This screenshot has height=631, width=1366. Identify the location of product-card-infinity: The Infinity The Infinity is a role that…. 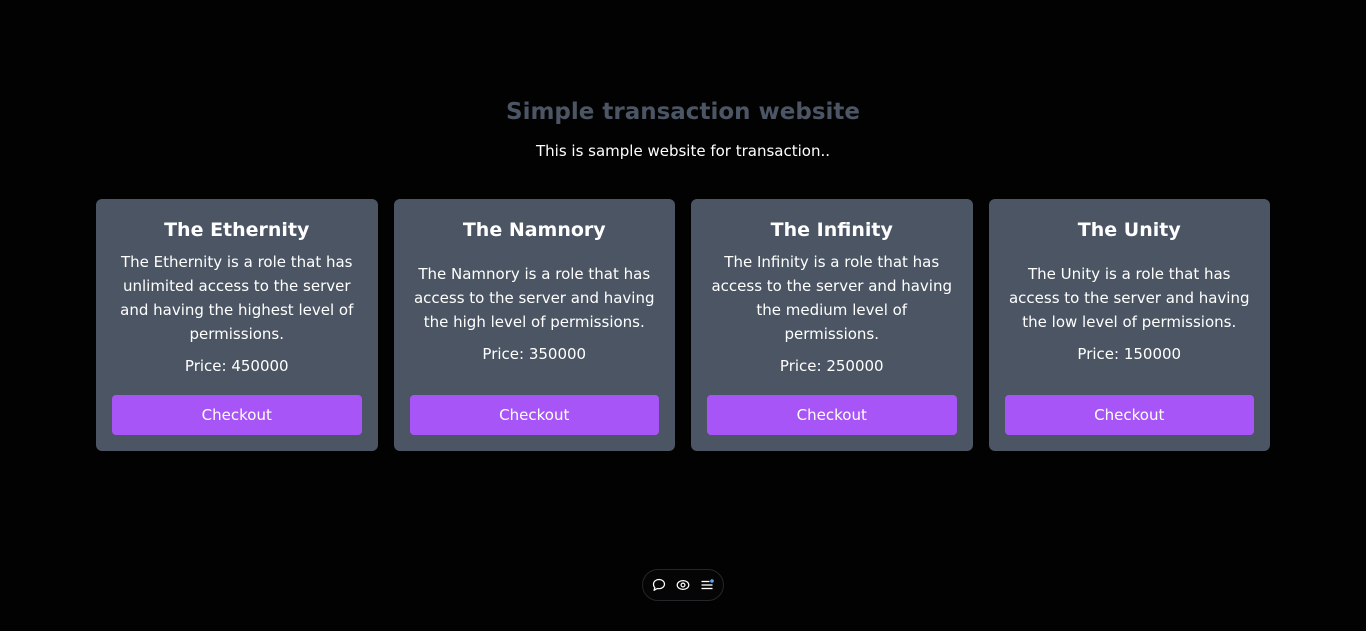
(832, 325).